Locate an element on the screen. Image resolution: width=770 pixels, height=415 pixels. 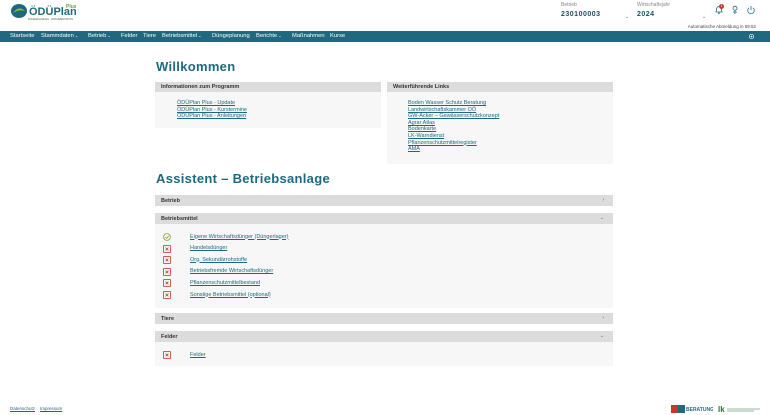
section-betriebsmittel-header: Betriebsmittel ⌄ is located at coordinates (384, 218).